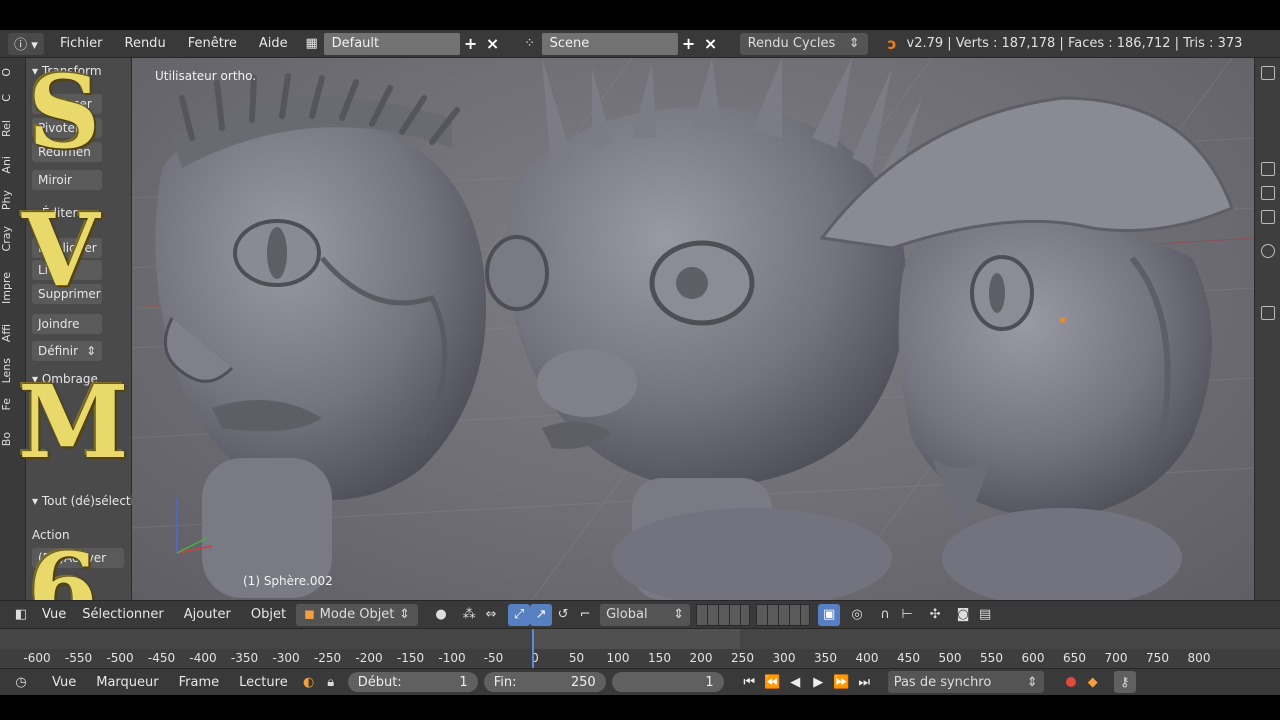 The height and width of the screenshot is (720, 1280). I want to click on clapper-icon: ▤, so click(985, 615).